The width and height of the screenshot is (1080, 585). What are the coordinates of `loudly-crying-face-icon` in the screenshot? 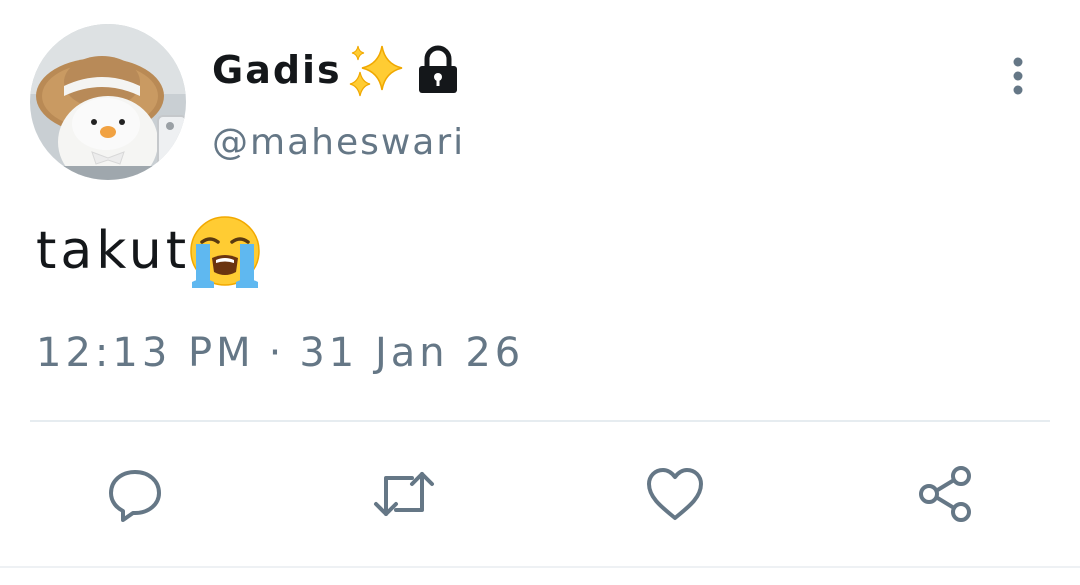 It's located at (225, 251).